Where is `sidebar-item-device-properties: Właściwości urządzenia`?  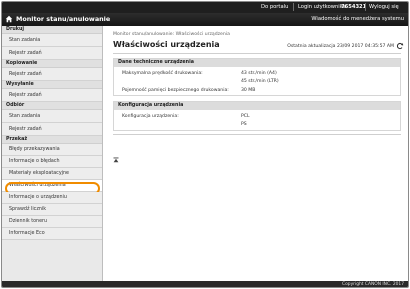
sidebar-item-device-properties: Właściwości urządzenia is located at coordinates (52, 187).